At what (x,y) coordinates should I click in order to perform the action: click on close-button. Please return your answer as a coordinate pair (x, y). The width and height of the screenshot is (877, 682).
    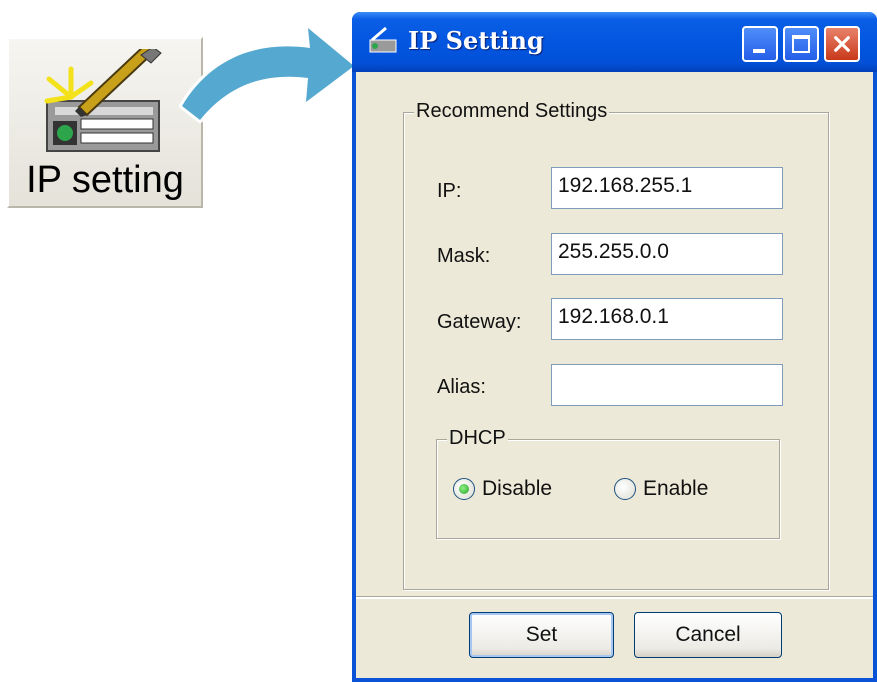
    Looking at the image, I should click on (842, 44).